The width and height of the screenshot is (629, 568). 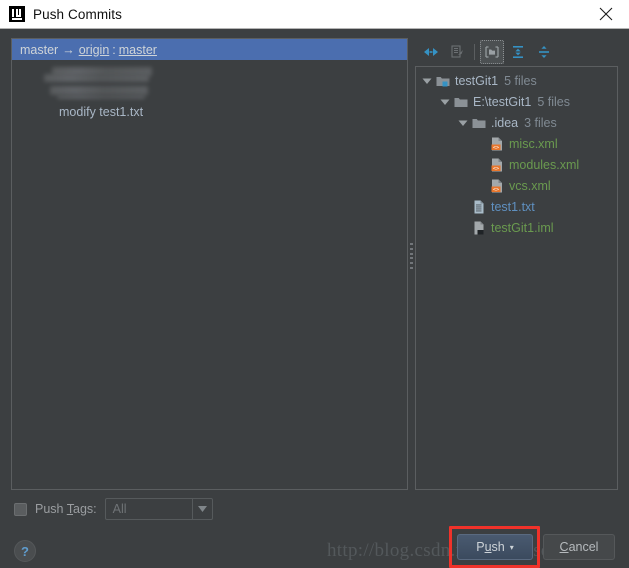 I want to click on push-arrow-icon: →, so click(x=68, y=49).